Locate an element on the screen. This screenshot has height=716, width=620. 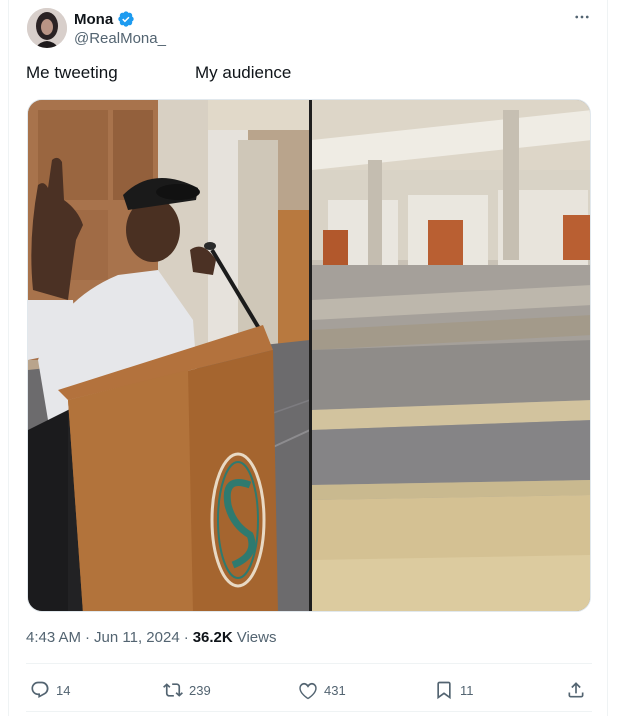
divider-top is located at coordinates (309, 663).